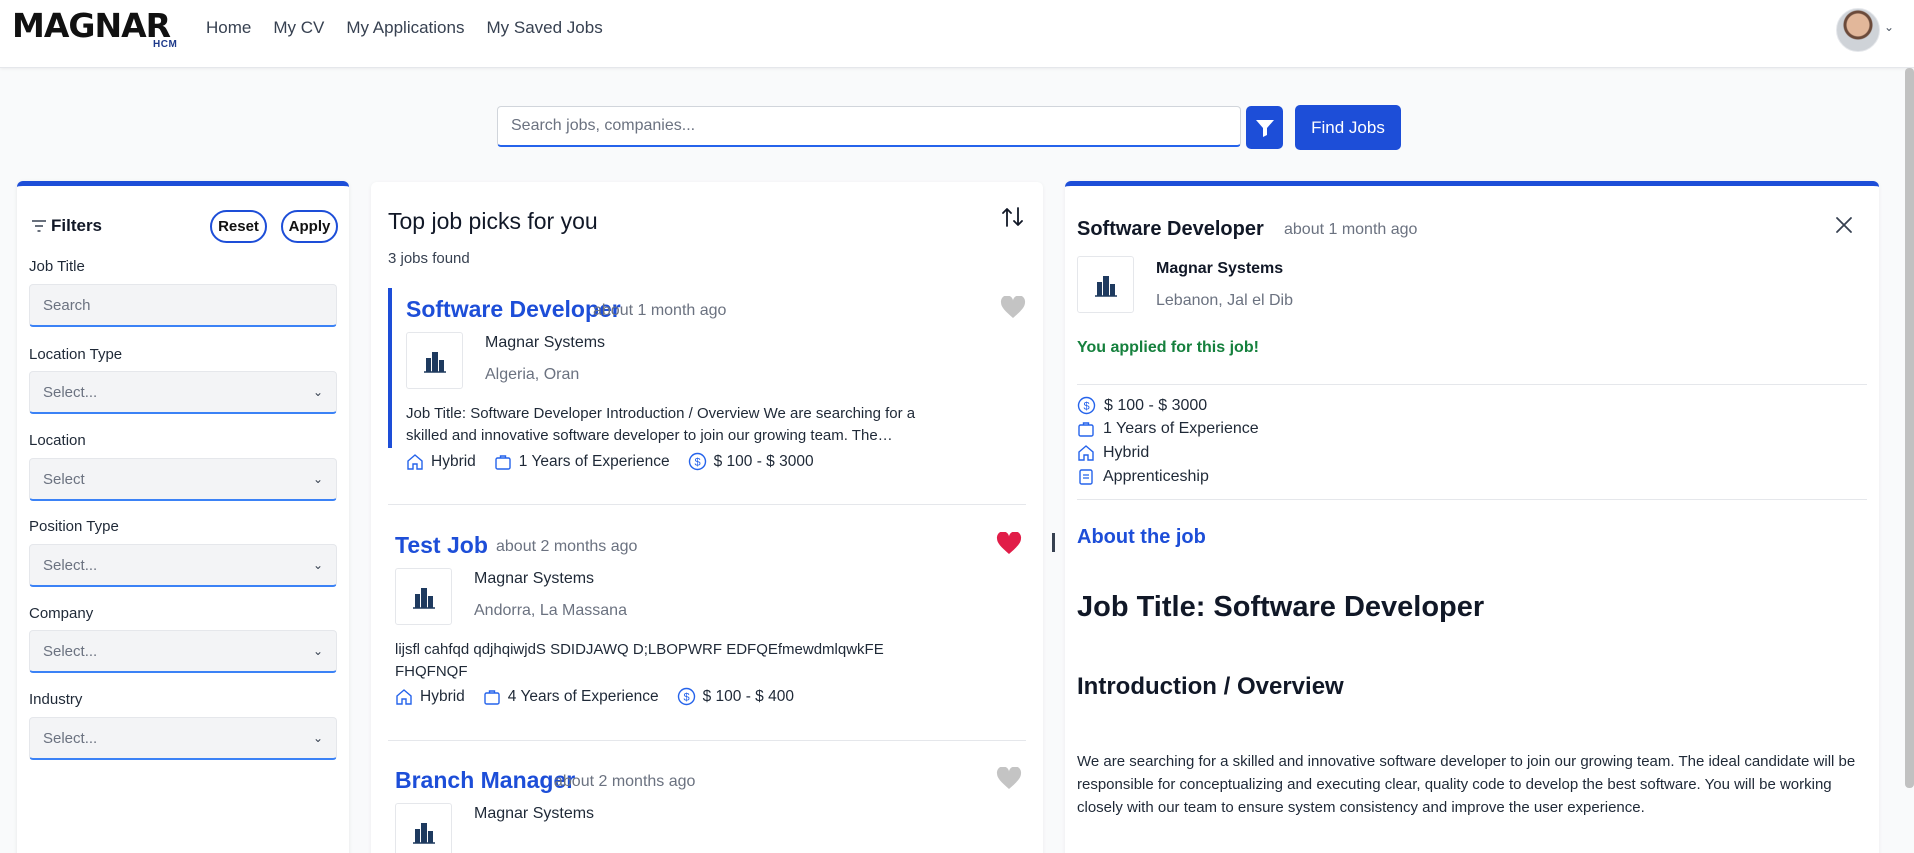 The width and height of the screenshot is (1914, 853). I want to click on main-nav: Home My CV My Applications My Saved Jobs, so click(404, 28).